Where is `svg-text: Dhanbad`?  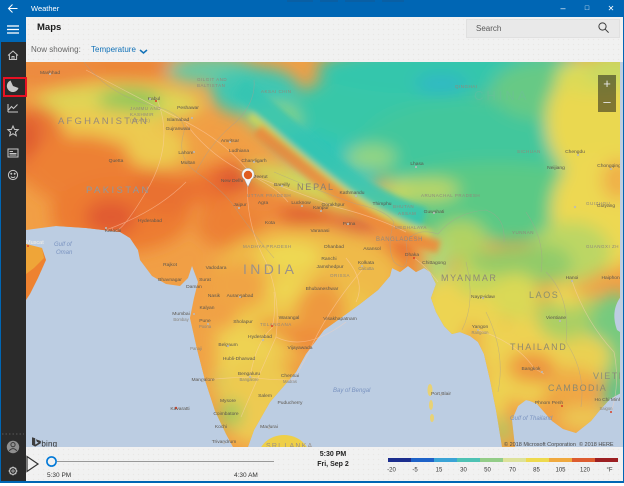
svg-text: Dhanbad is located at coordinates (334, 247).